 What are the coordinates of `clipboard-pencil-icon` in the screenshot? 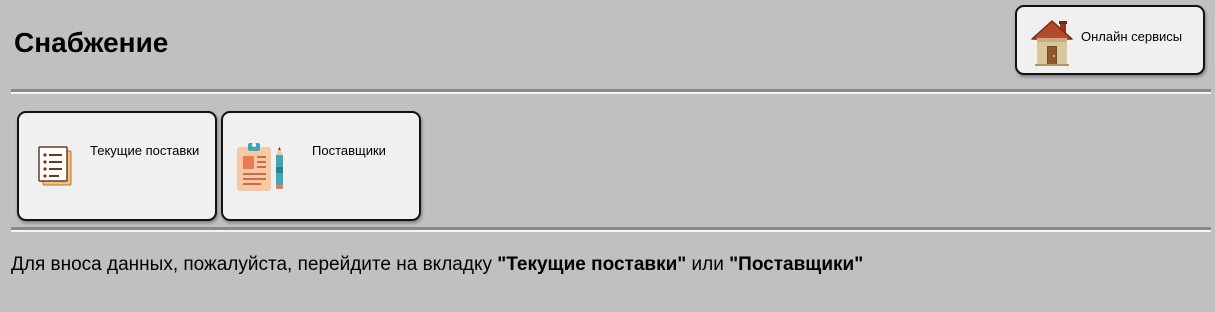 It's located at (261, 169).